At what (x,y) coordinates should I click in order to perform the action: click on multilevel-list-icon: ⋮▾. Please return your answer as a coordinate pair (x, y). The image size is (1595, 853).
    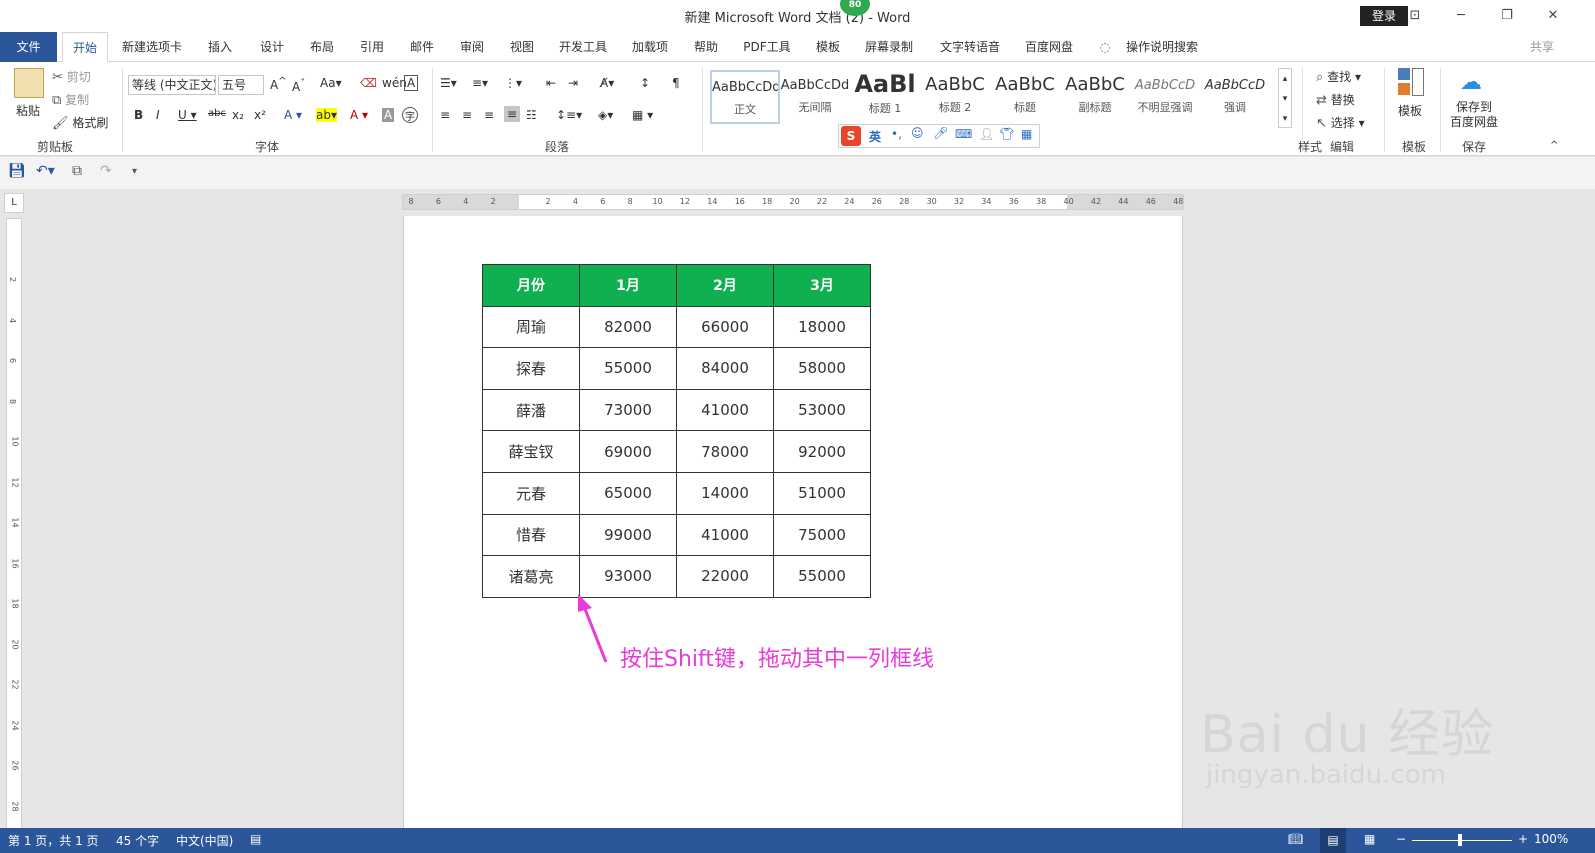
    Looking at the image, I should click on (513, 83).